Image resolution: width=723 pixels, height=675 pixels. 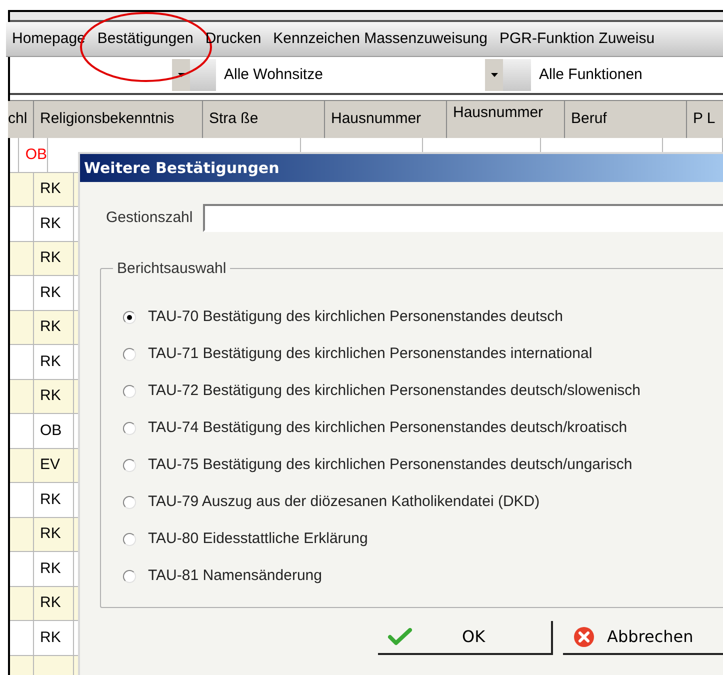 What do you see at coordinates (145, 38) in the screenshot?
I see `menu-item: Bestätigungen` at bounding box center [145, 38].